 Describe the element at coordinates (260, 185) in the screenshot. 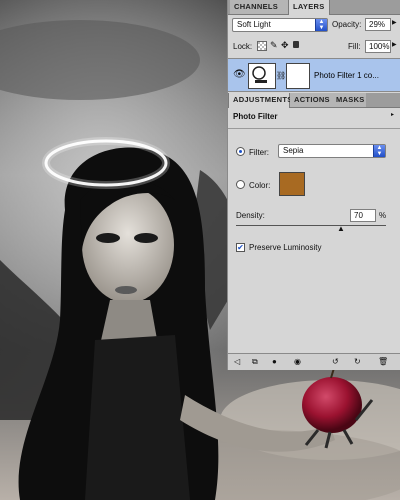

I see `color-label: Color:` at that location.